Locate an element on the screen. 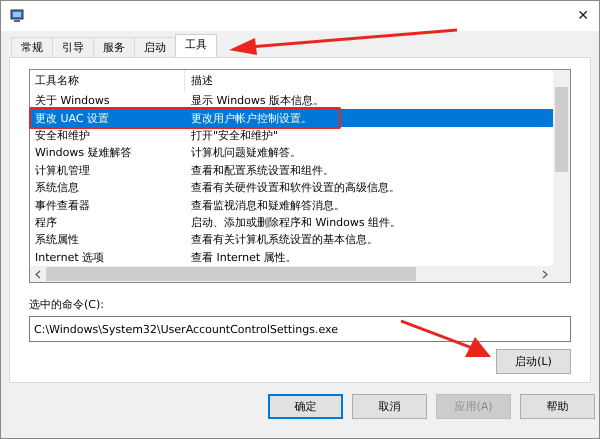 The height and width of the screenshot is (439, 600). tool-description: 计算机问题疑难解答。 is located at coordinates (245, 152).